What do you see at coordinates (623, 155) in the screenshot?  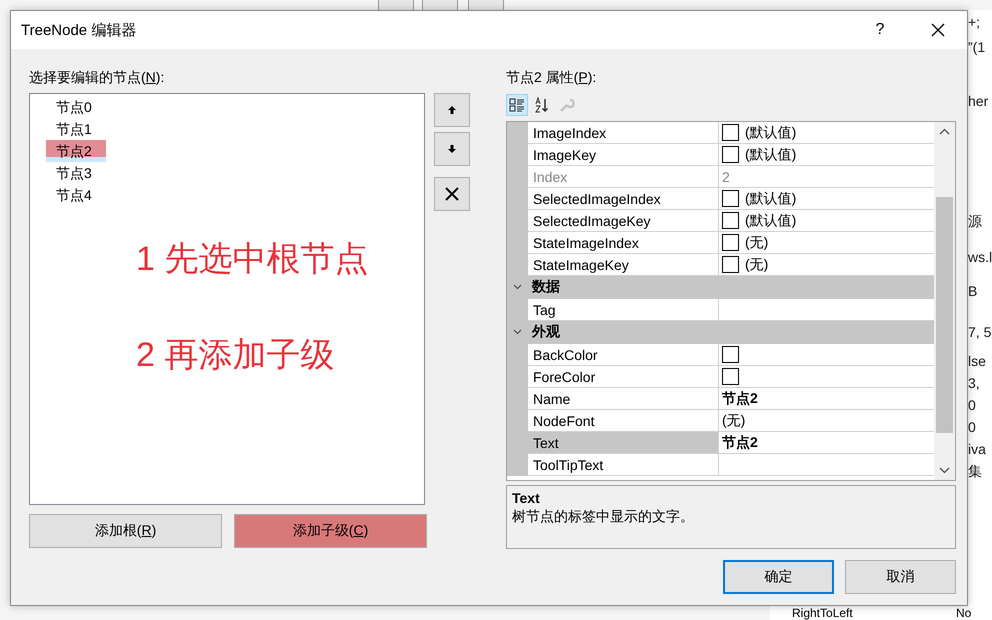 I see `property-name: ImageKey` at bounding box center [623, 155].